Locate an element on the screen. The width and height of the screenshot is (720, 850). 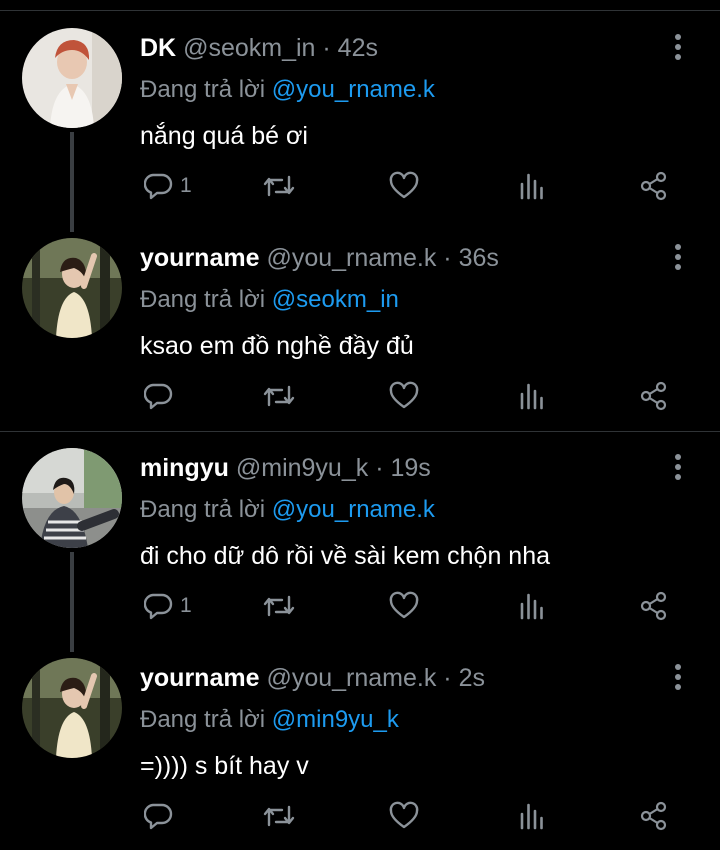
tweet-header: yourname @you_rname.k · 36s is located at coordinates (319, 258).